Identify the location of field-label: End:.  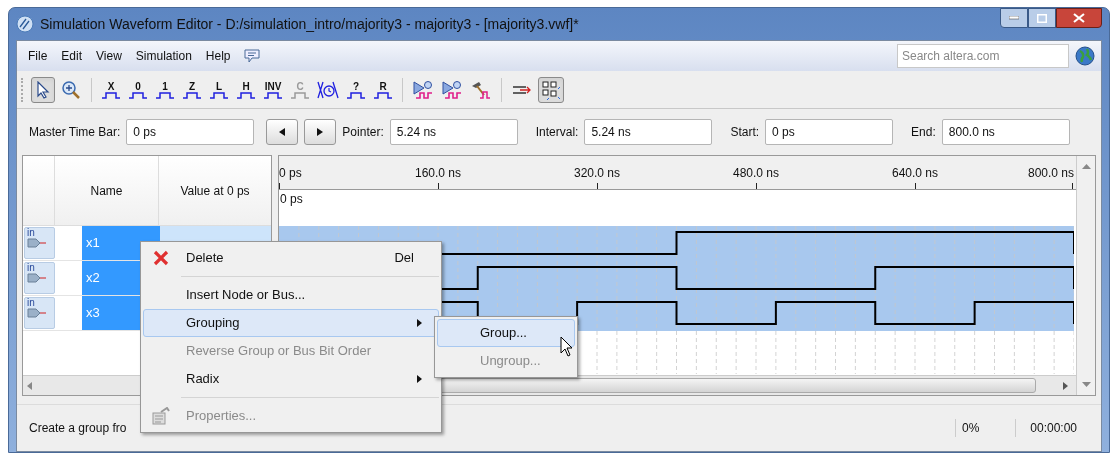
(923, 132).